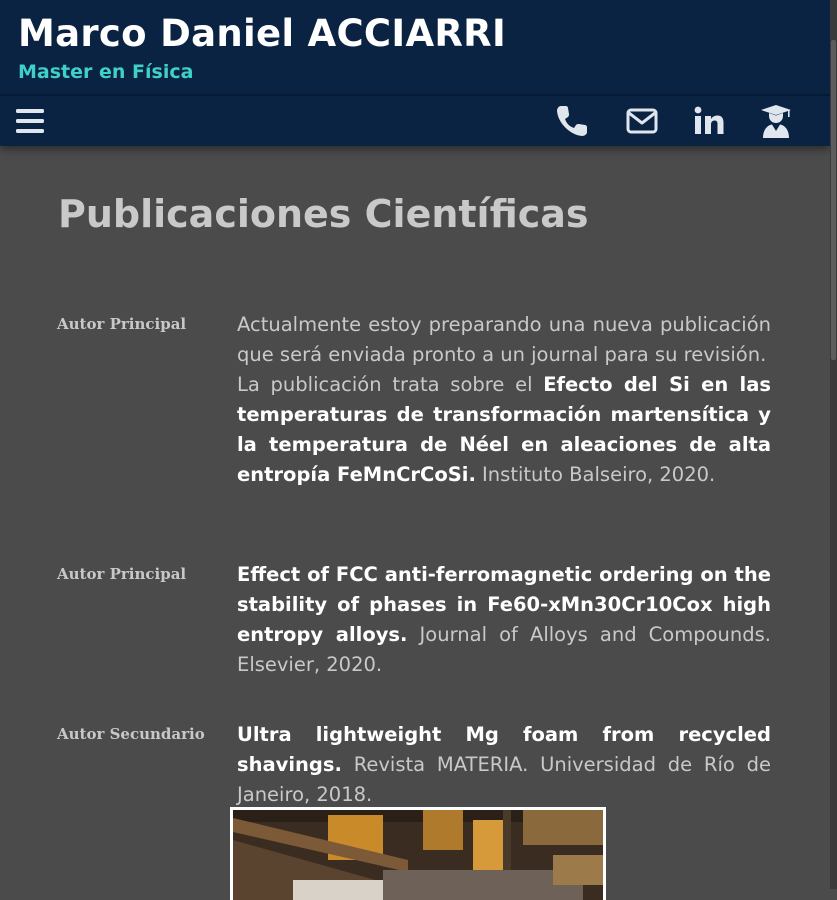 The image size is (837, 900). I want to click on graduate-icon, so click(776, 121).